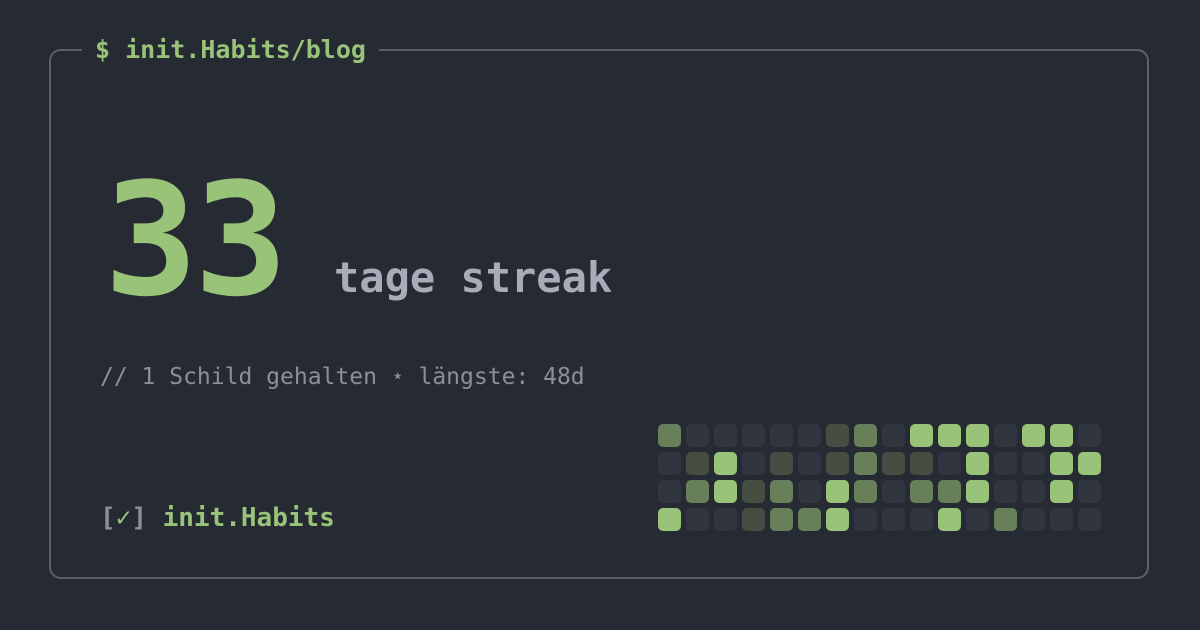  Describe the element at coordinates (196, 240) in the screenshot. I see `streak-count: 33` at that location.